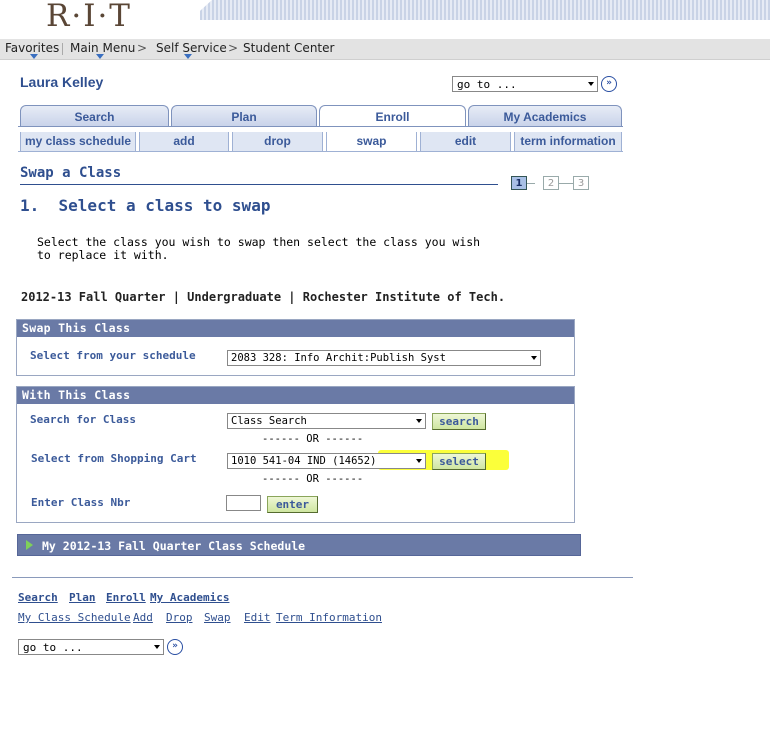  I want to click on schedule-select: 2083 328: Info Archit:Publish Syst, so click(384, 358).